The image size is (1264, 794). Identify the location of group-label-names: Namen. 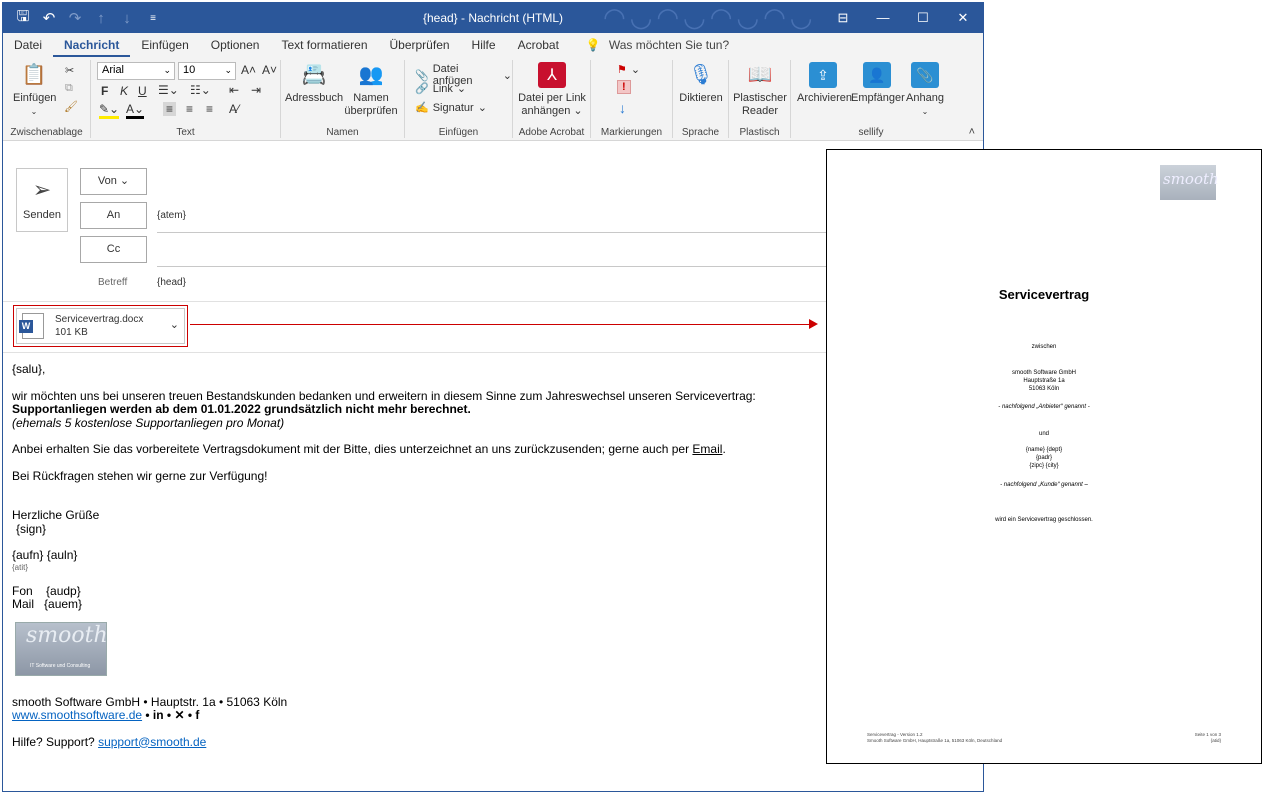
(342, 132).